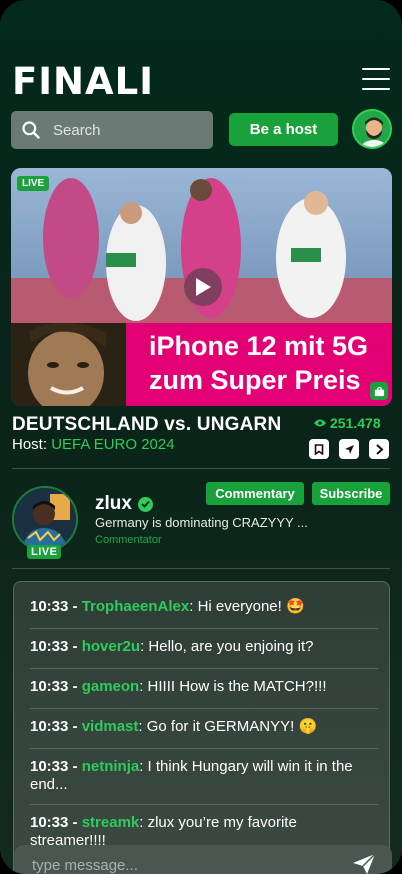 The image size is (402, 874). I want to click on ad-banner: iPhone 12 mit 5G zum Super Preis, so click(201, 364).